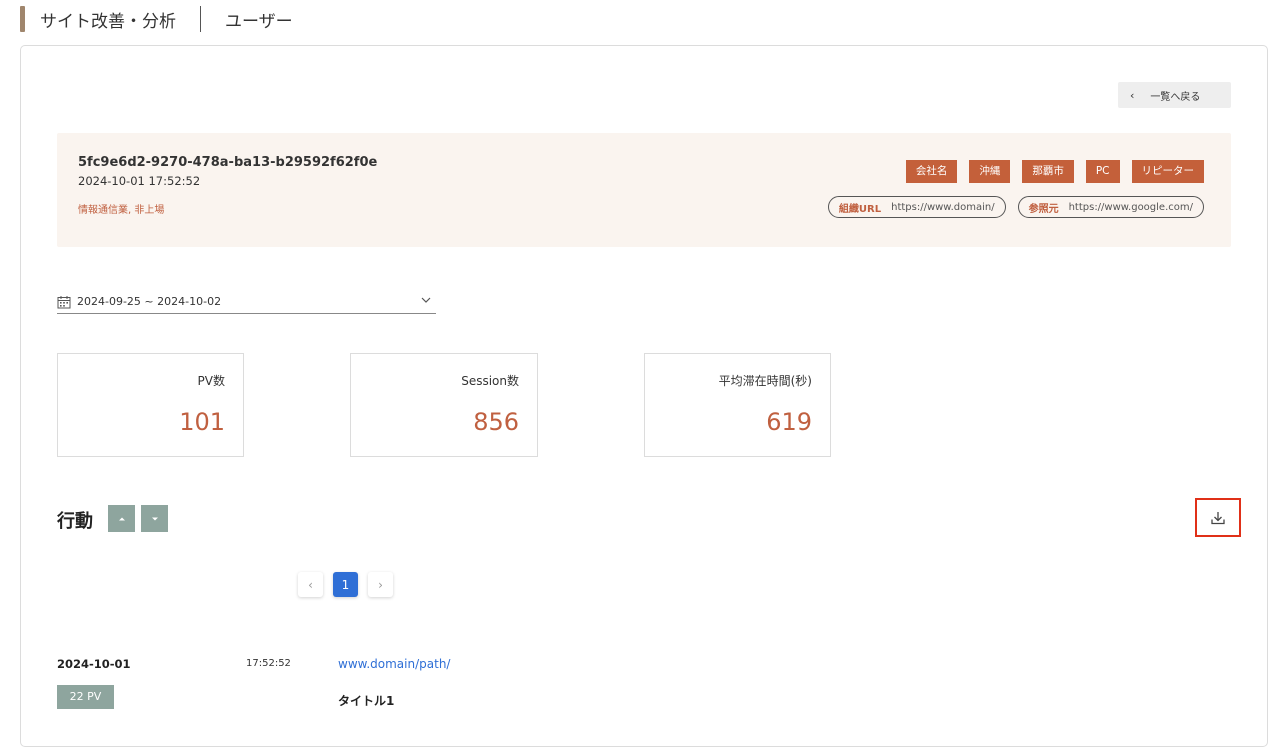 This screenshot has height=747, width=1281. Describe the element at coordinates (85, 697) in the screenshot. I see `log-pv-badge: 22 PV` at that location.